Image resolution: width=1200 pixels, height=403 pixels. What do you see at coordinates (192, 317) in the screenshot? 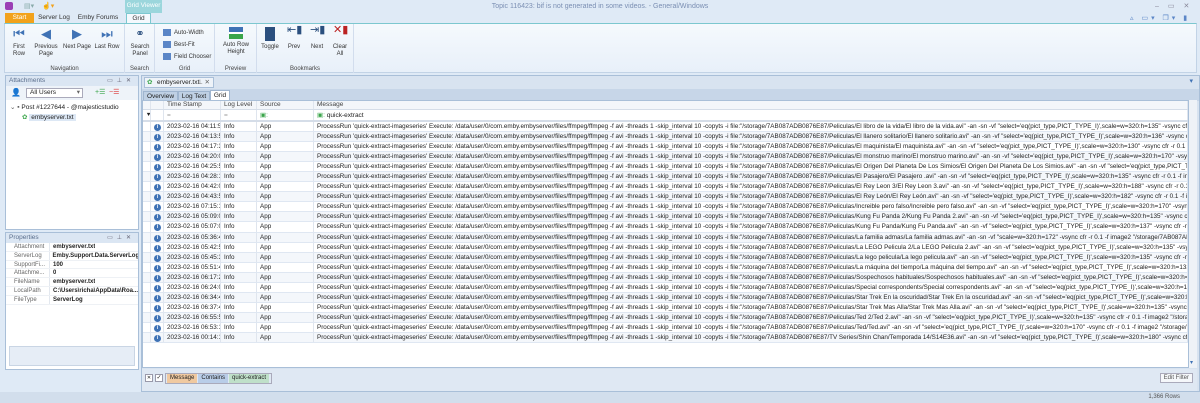
I see `cell-time-stamp: 2023-02-16 06:55:50` at bounding box center [192, 317].